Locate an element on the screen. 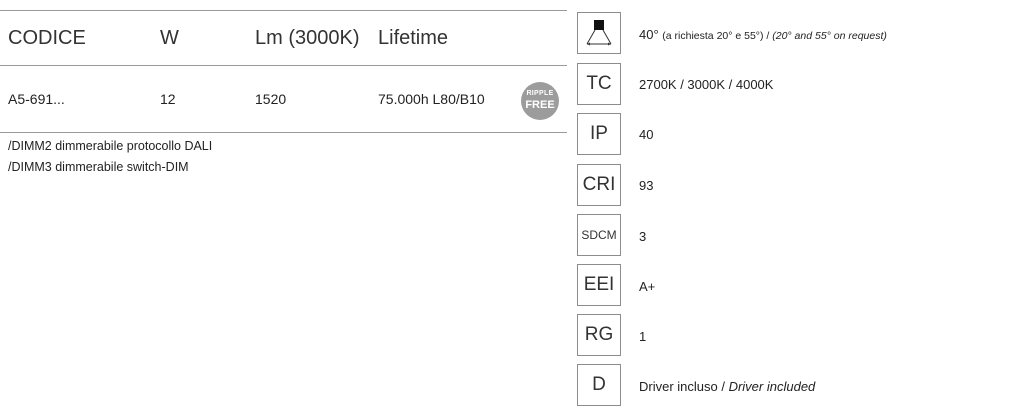  cell-lumen: 1520 is located at coordinates (271, 99).